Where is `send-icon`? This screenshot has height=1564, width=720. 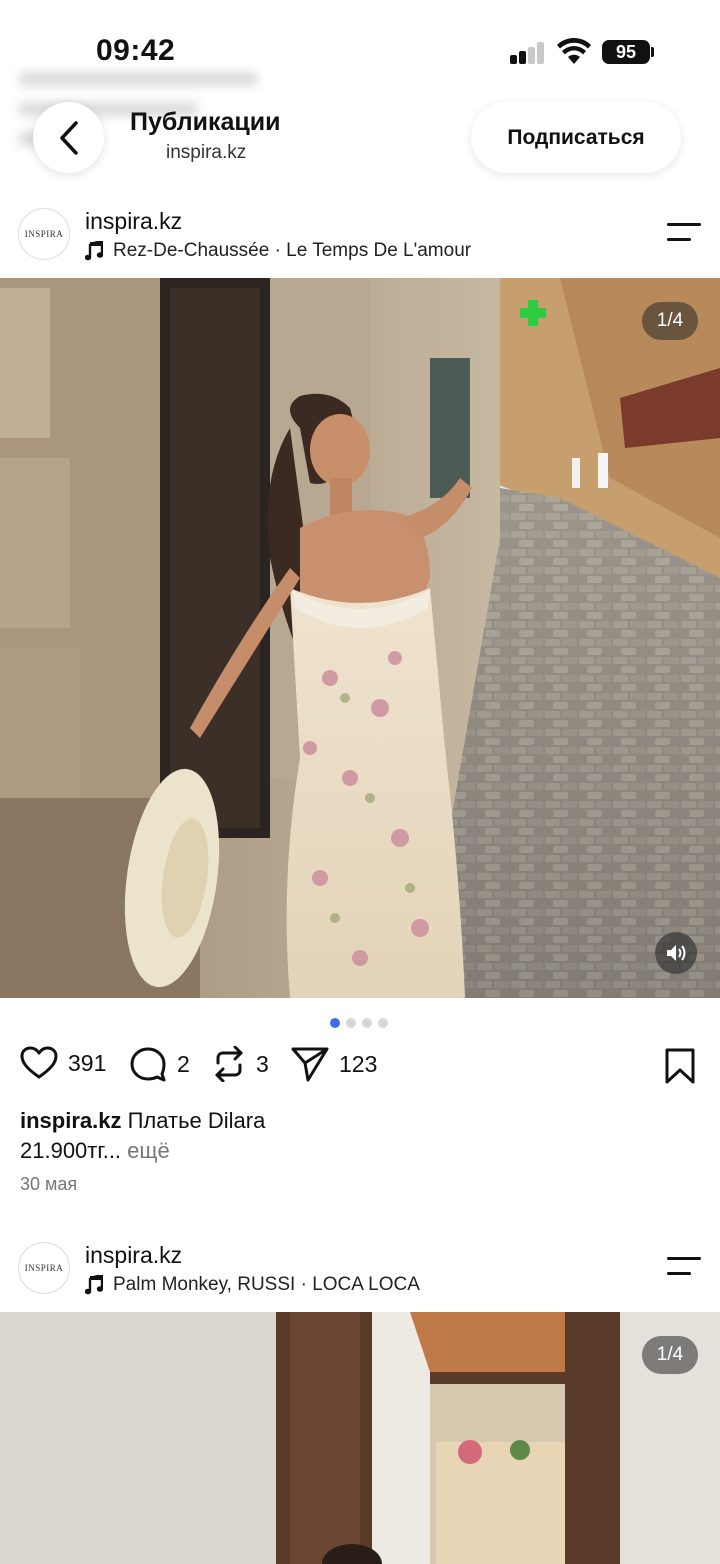
send-icon is located at coordinates (310, 1064).